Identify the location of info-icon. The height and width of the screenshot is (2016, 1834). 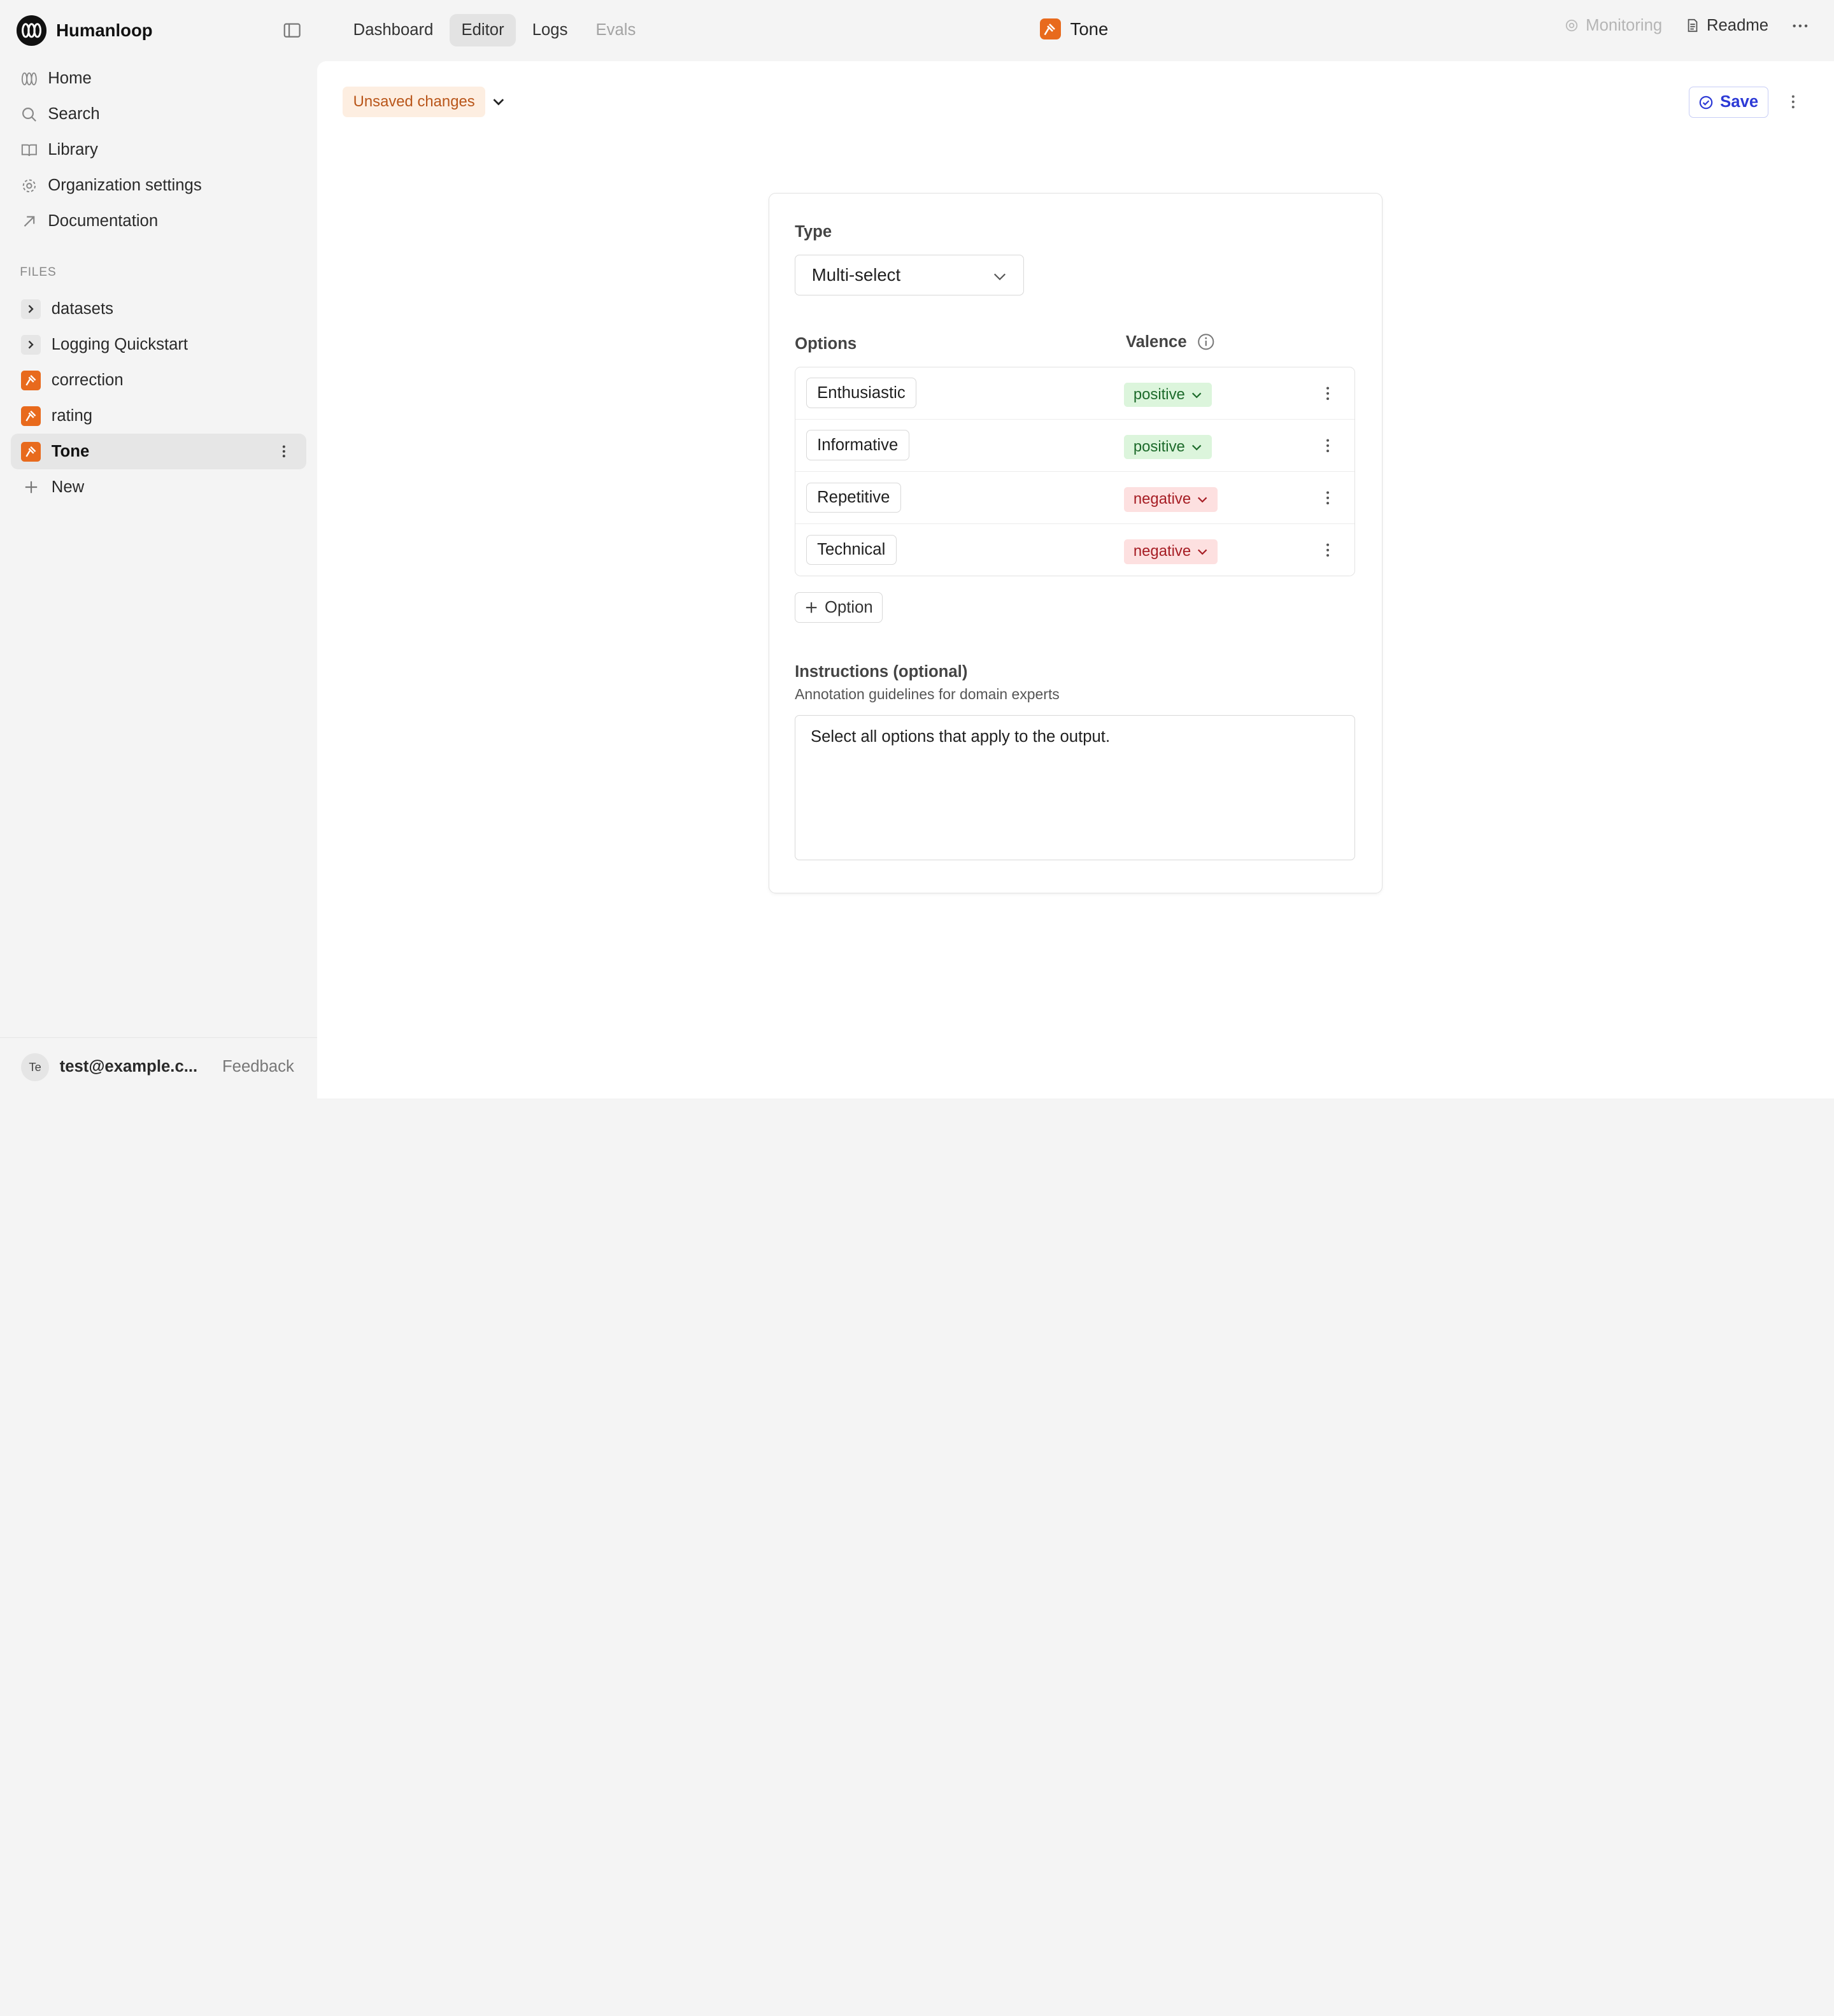
(1206, 342).